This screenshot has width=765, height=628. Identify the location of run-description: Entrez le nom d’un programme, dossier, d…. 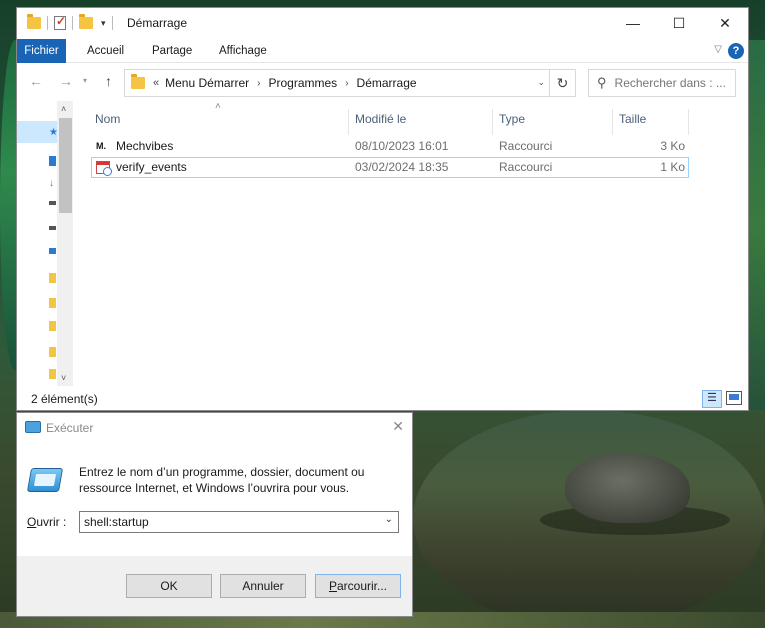
(222, 480).